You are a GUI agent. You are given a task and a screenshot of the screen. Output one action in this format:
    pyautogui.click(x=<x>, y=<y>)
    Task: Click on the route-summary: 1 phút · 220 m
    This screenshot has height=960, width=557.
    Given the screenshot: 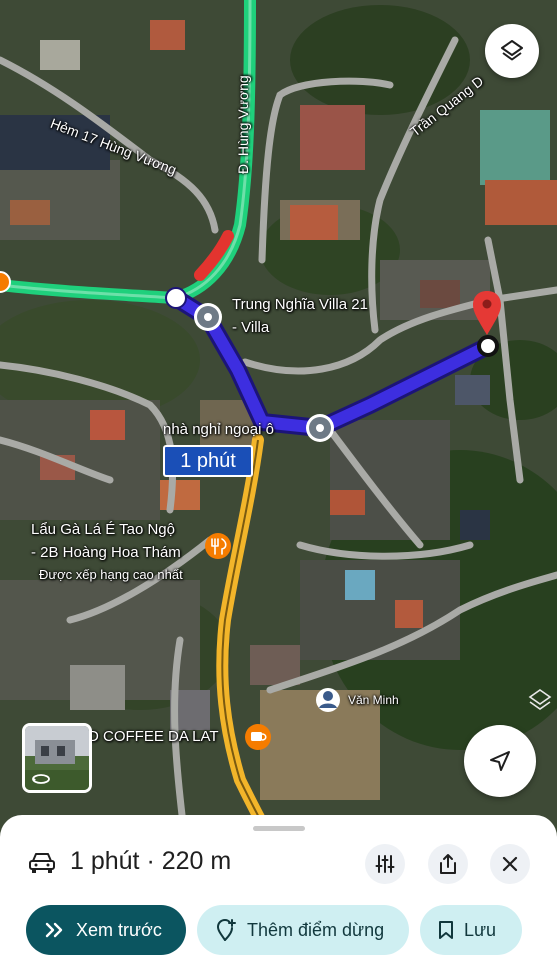 What is the action you would take?
    pyautogui.click(x=129, y=861)
    